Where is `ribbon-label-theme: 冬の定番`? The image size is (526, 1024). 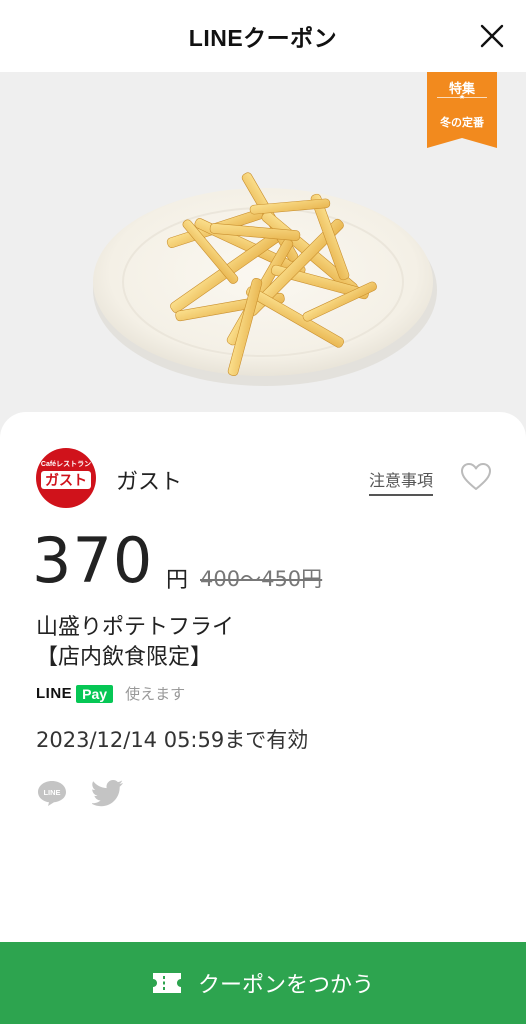
ribbon-label-theme: 冬の定番 is located at coordinates (462, 122).